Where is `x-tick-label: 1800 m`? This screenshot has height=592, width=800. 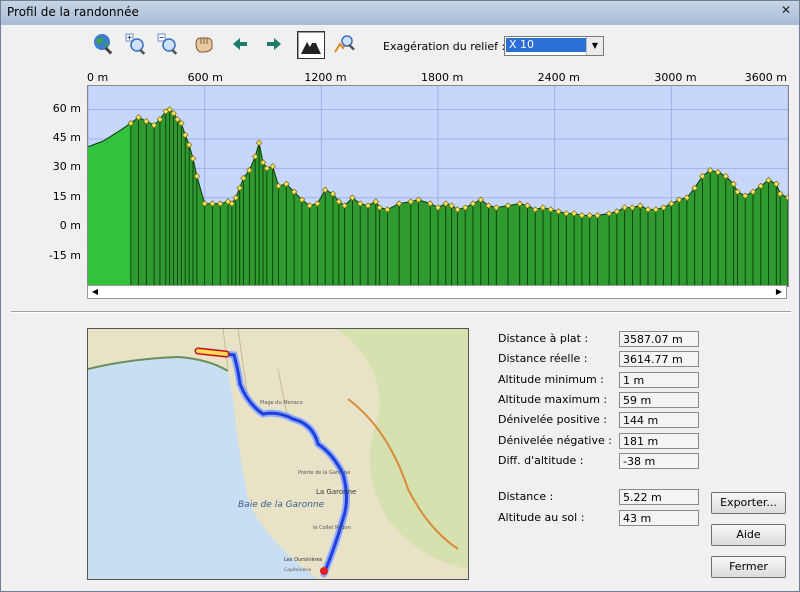
x-tick-label: 1800 m is located at coordinates (442, 77).